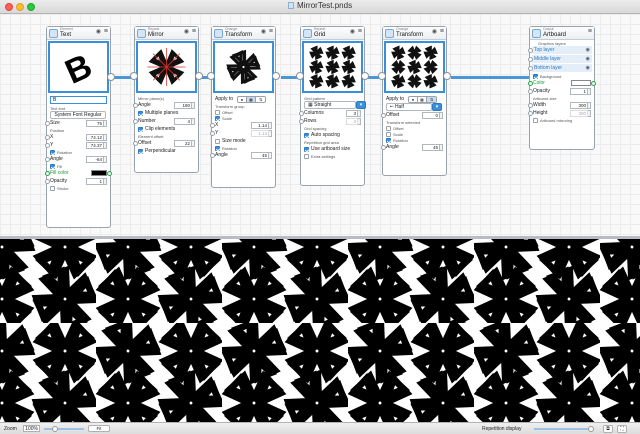 Image resolution: width=640 pixels, height=434 pixels. I want to click on half-popup: ▪▫ Half, so click(409, 107).